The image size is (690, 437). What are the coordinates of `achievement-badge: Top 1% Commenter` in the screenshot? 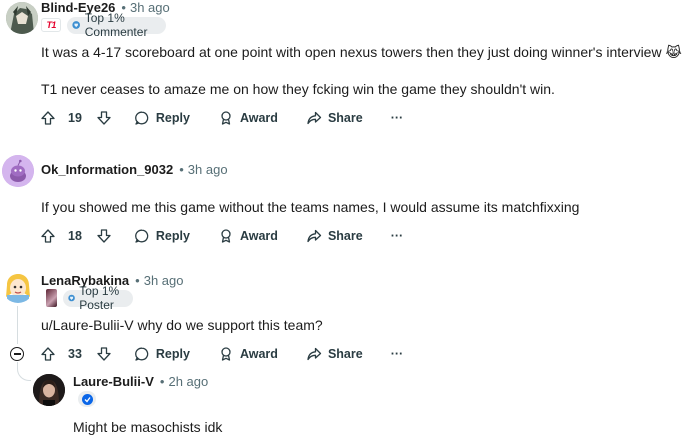 It's located at (116, 25).